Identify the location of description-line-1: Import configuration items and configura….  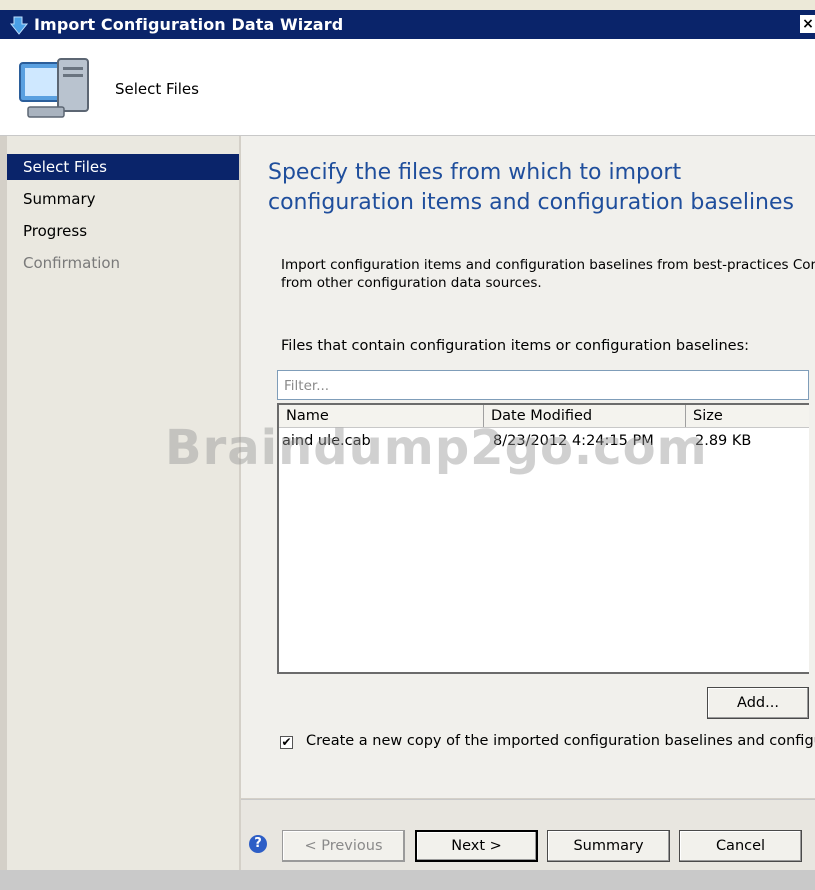
(548, 265).